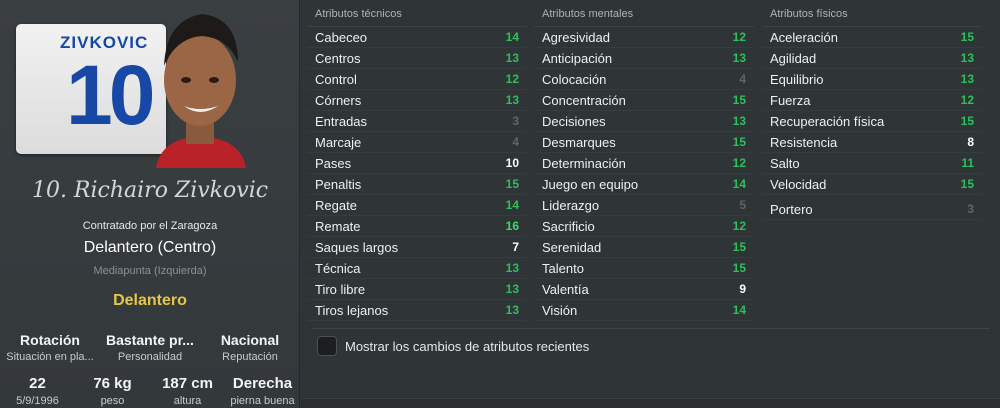 The width and height of the screenshot is (1000, 408). What do you see at coordinates (417, 289) in the screenshot?
I see `attribute-row: Tiro libre 13` at bounding box center [417, 289].